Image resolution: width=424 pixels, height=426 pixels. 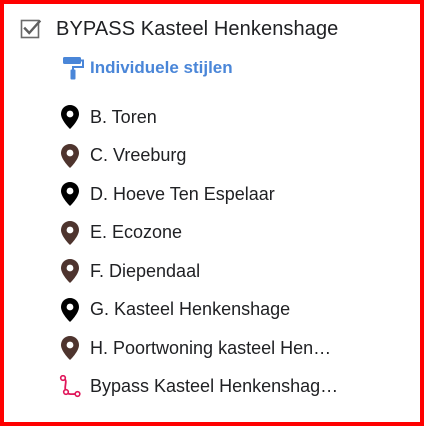 What do you see at coordinates (138, 155) in the screenshot?
I see `feature-label: C. Vreeburg` at bounding box center [138, 155].